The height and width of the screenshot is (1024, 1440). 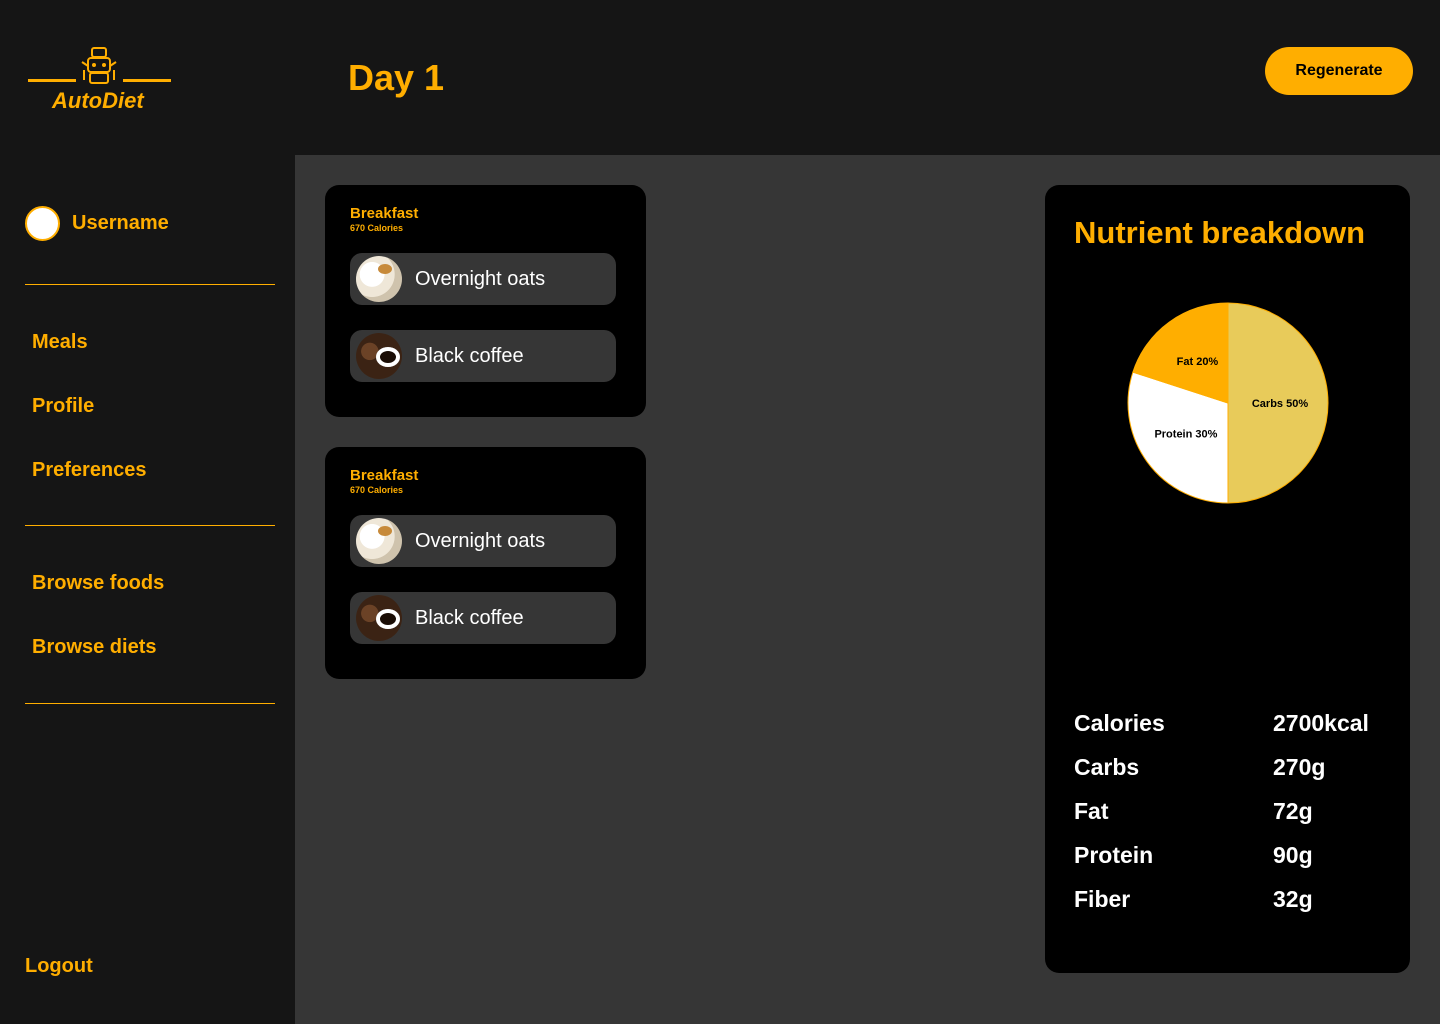 I want to click on app-name: AutoDiet, so click(x=98, y=100).